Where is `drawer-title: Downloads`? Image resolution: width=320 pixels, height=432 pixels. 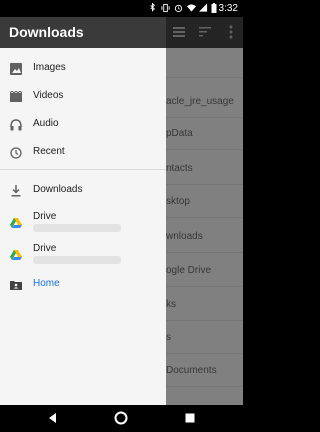
drawer-title: Downloads is located at coordinates (46, 32).